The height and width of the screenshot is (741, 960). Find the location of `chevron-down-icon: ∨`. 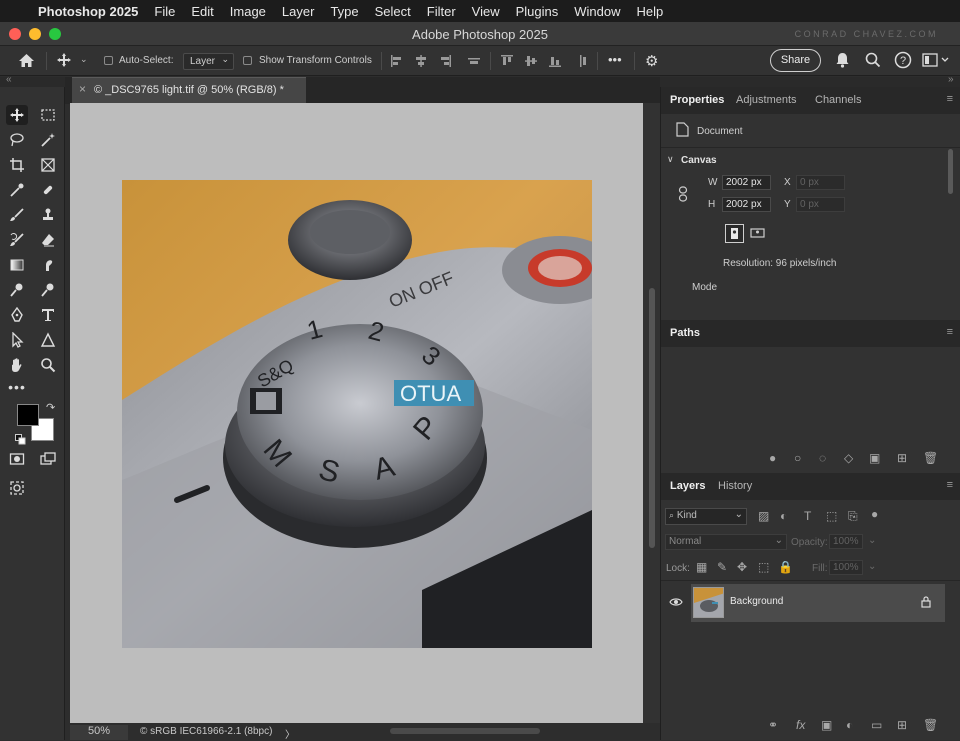

chevron-down-icon: ∨ is located at coordinates (670, 159).